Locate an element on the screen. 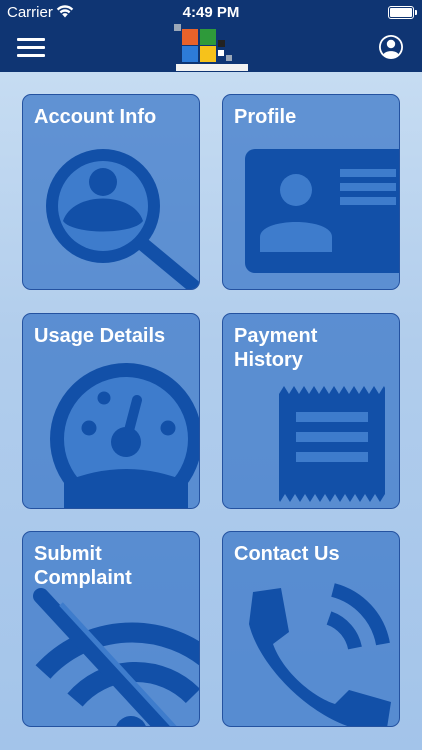  hamburger-menu-icon is located at coordinates (31, 48).